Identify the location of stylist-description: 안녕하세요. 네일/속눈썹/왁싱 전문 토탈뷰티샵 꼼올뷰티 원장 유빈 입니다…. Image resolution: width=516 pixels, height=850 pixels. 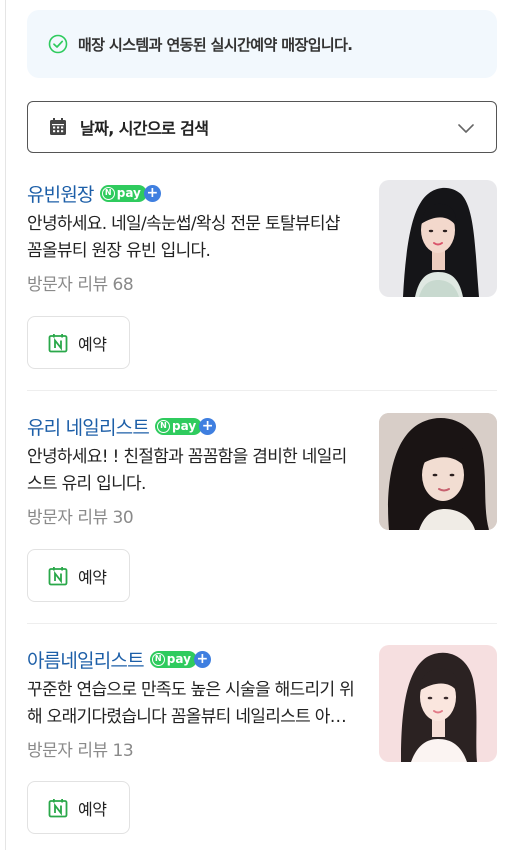
(183, 237).